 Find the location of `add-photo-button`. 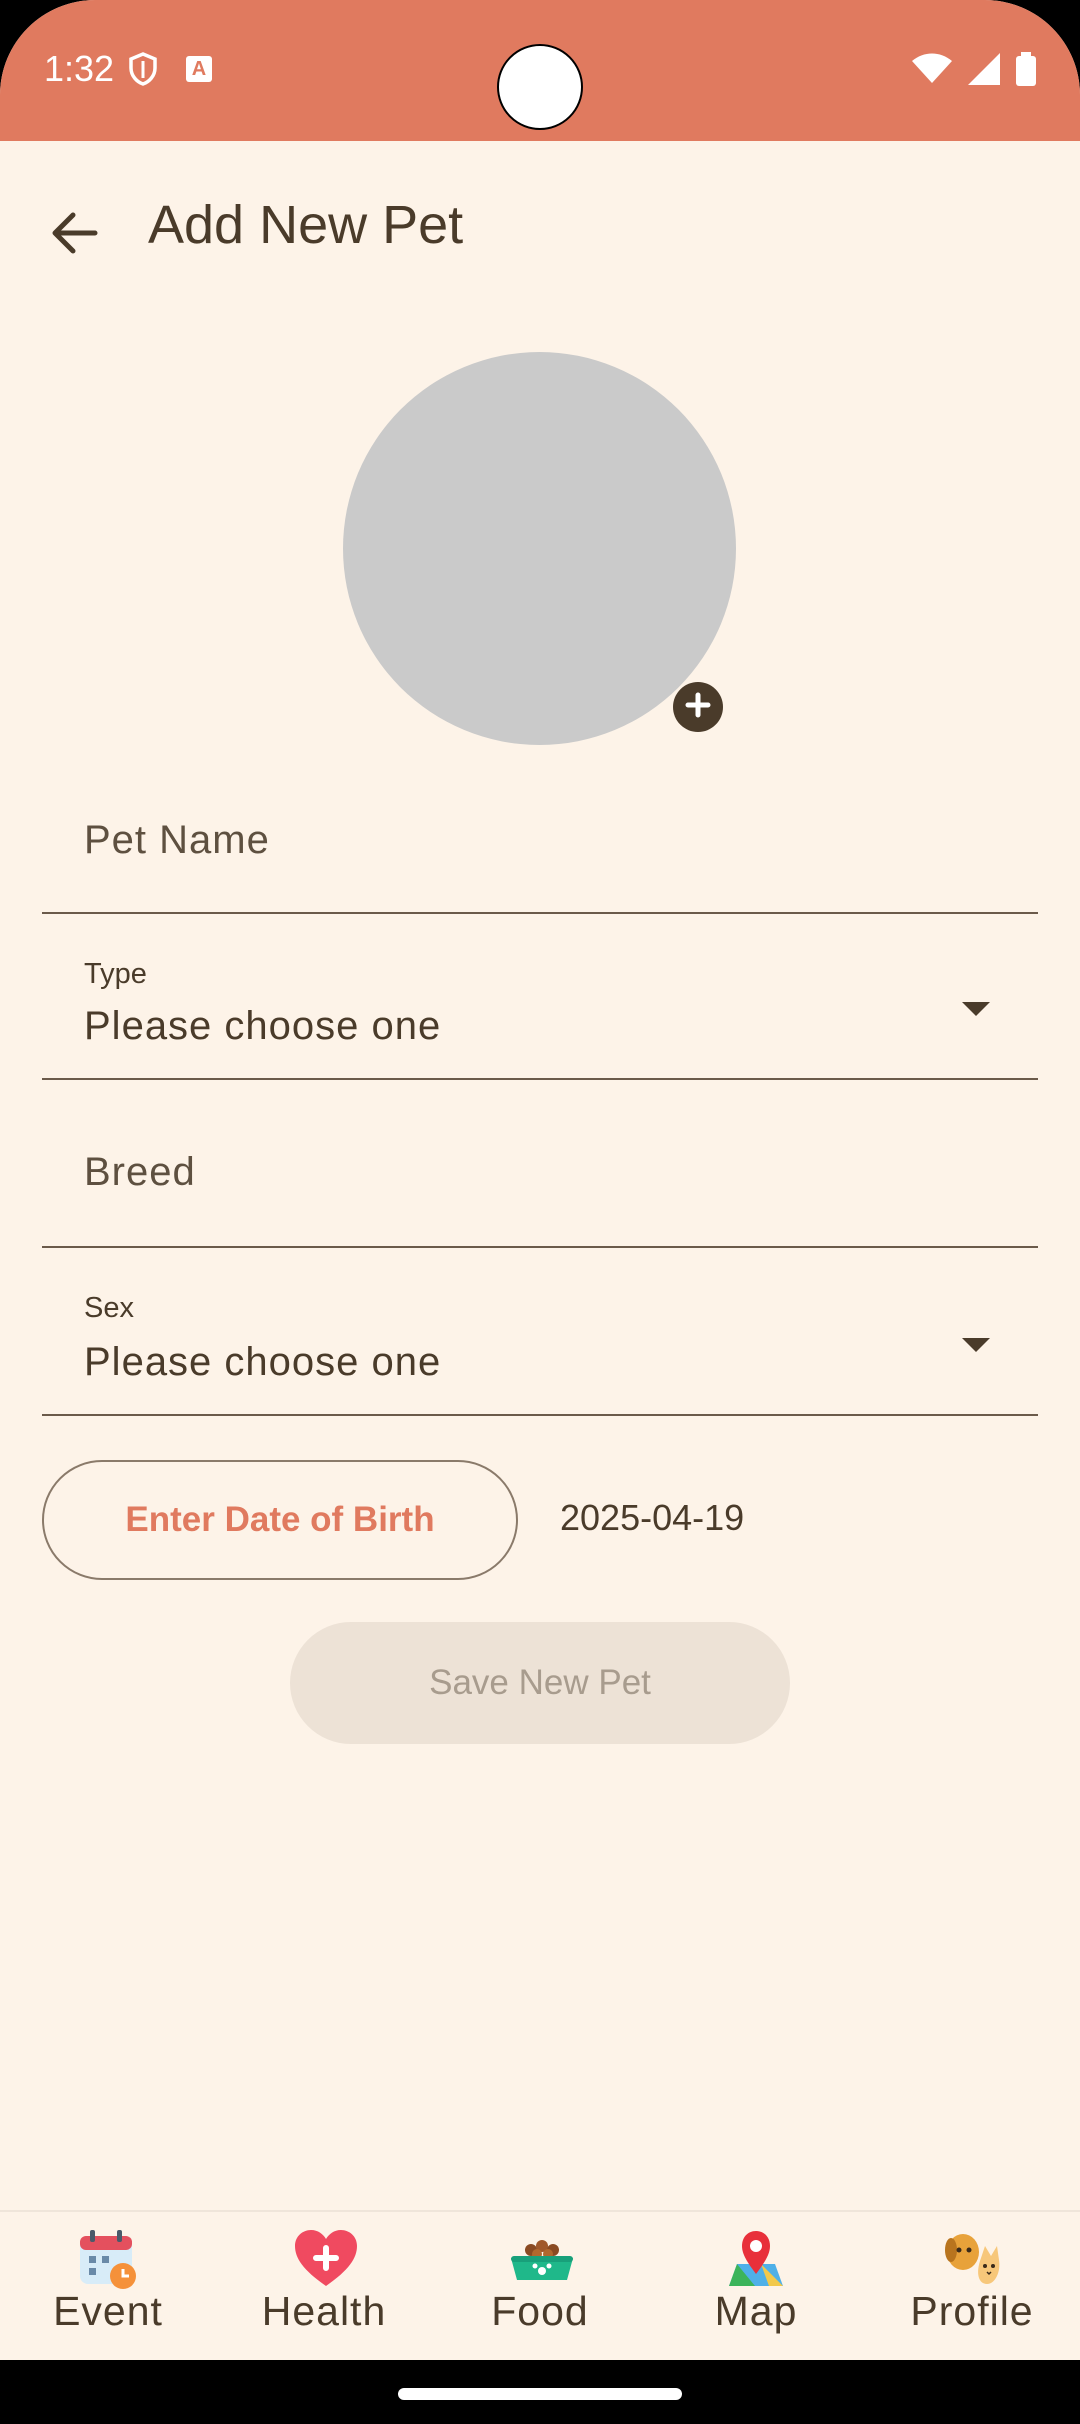

add-photo-button is located at coordinates (698, 707).